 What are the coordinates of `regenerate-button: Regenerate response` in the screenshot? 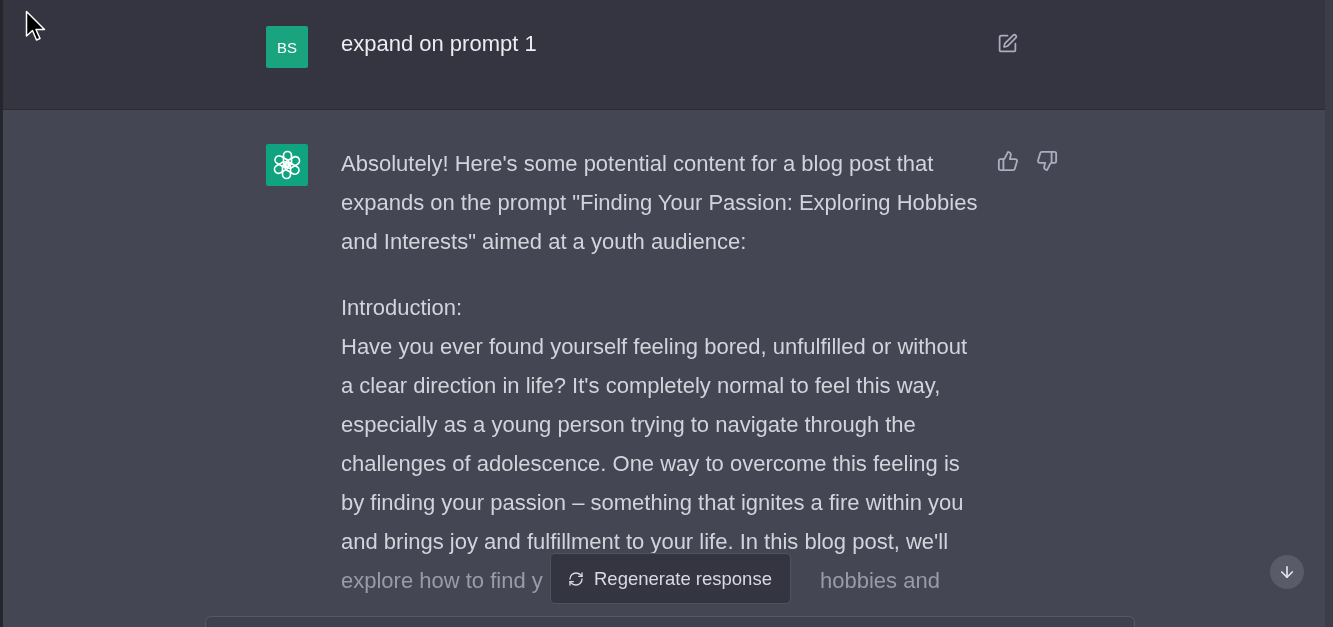 It's located at (670, 578).